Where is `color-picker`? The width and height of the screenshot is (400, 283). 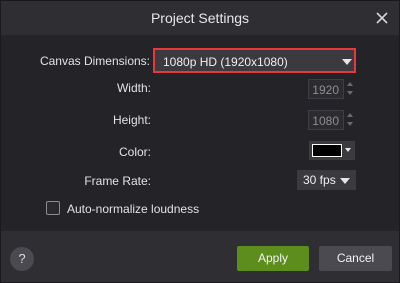 color-picker is located at coordinates (332, 150).